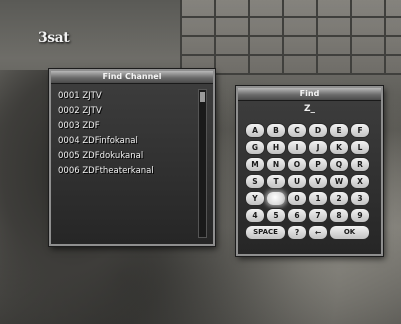 Image resolution: width=401 pixels, height=324 pixels. I want to click on key-o: O, so click(297, 164).